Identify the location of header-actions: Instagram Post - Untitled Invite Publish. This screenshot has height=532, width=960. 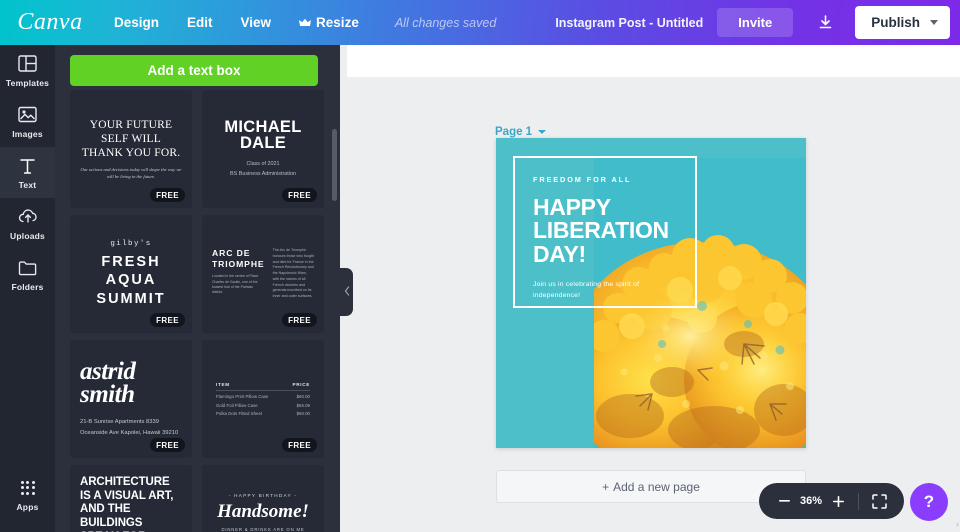
(757, 22).